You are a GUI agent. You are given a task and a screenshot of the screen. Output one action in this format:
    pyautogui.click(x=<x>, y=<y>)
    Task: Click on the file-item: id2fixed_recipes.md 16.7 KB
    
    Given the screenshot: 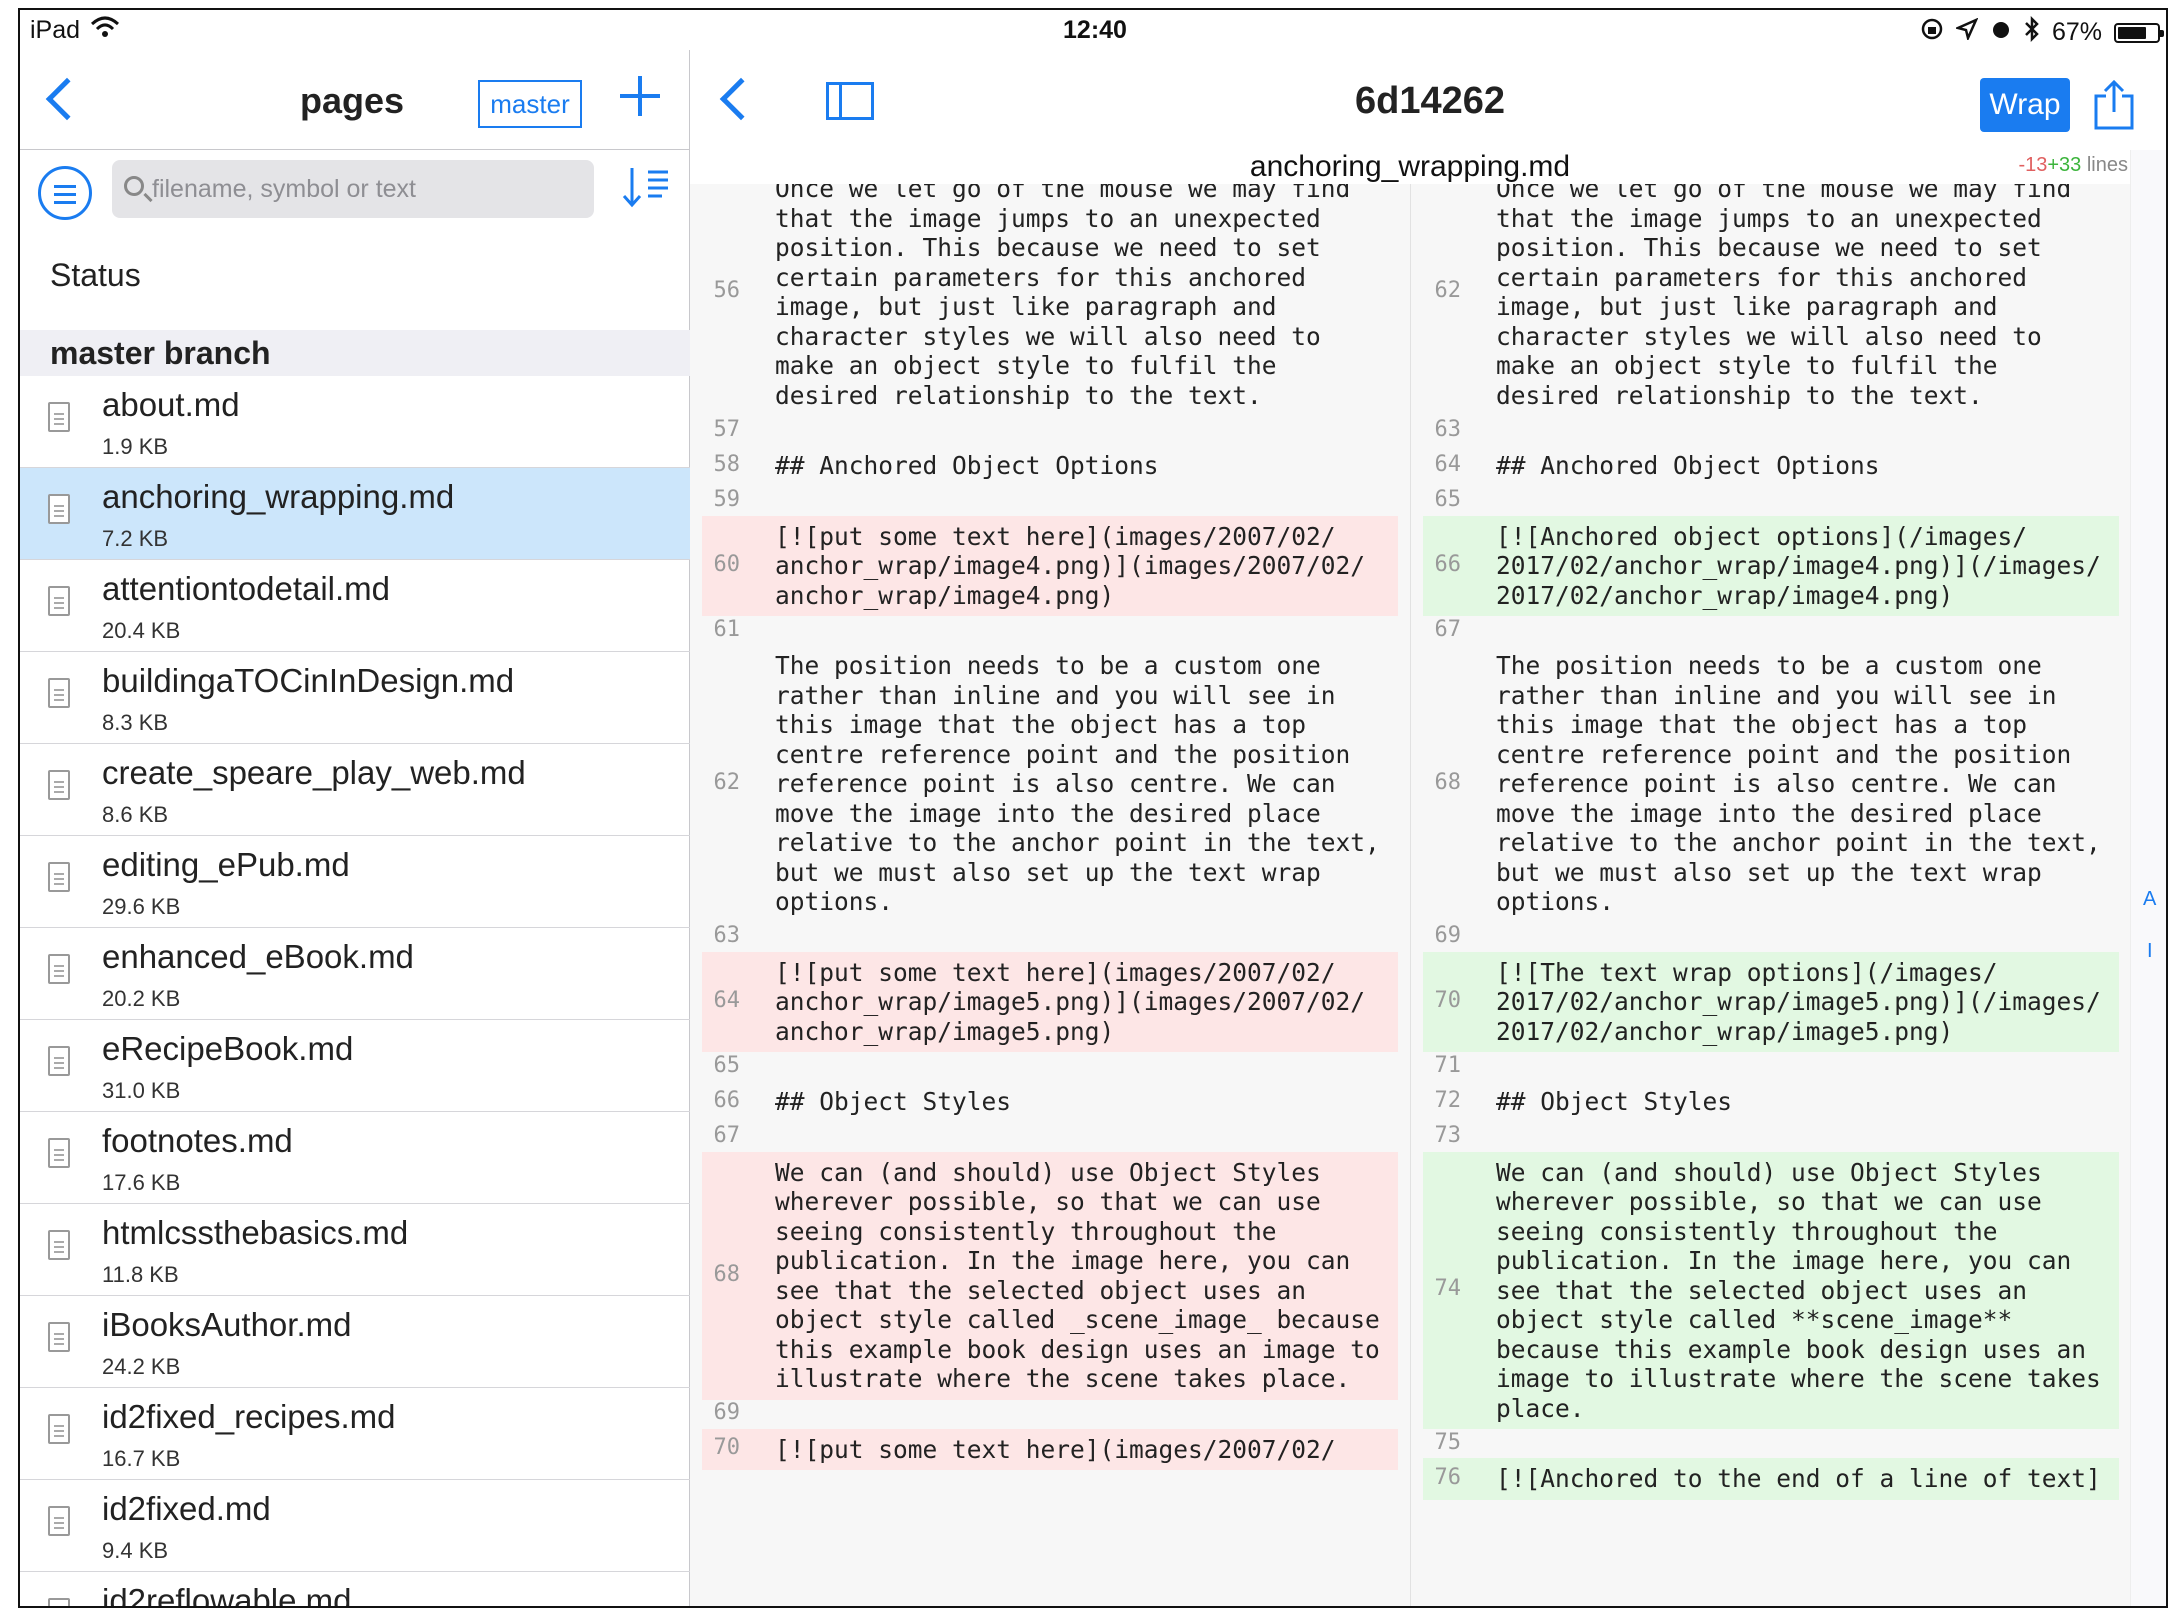 What is the action you would take?
    pyautogui.click(x=355, y=1434)
    